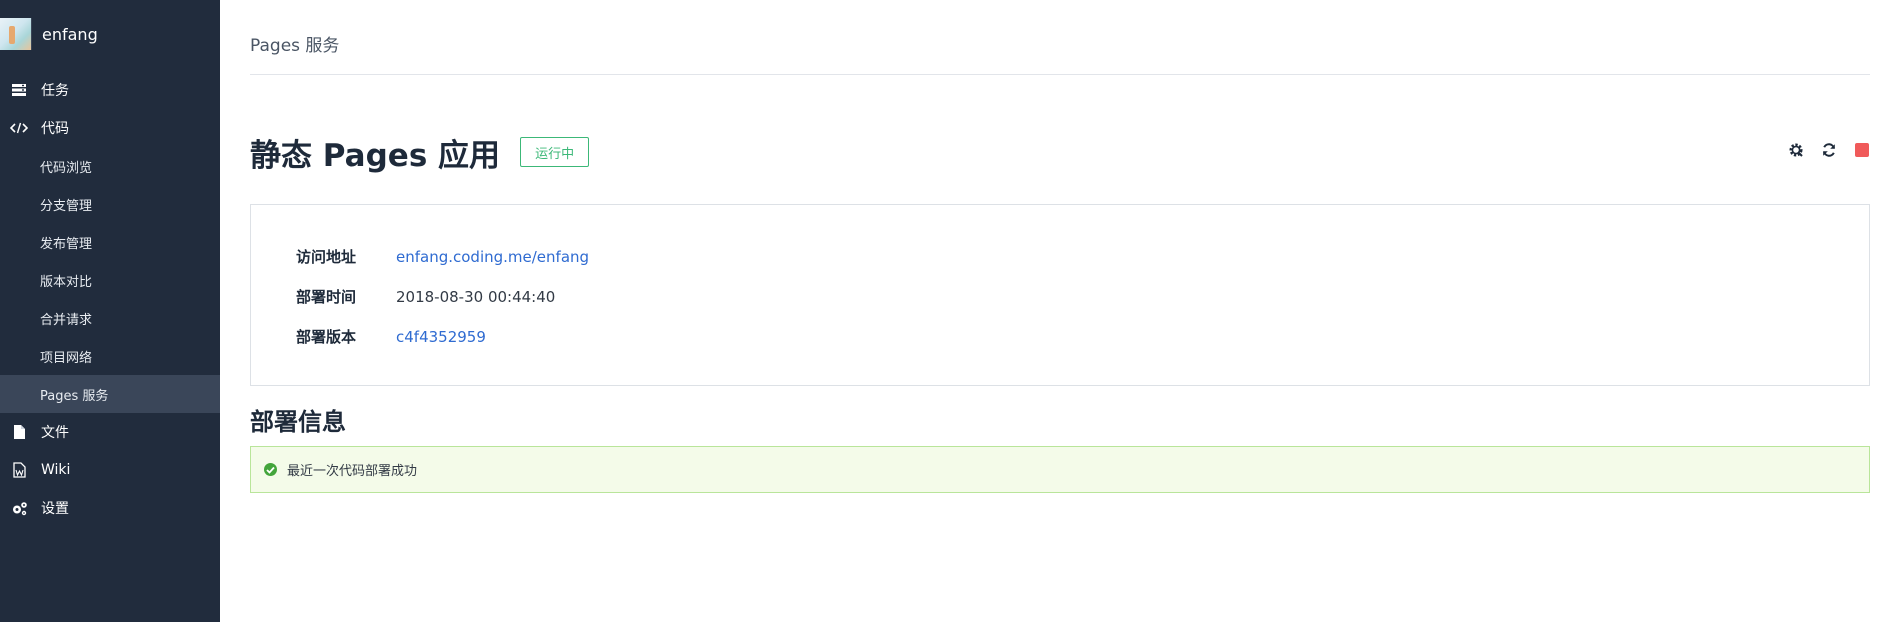  What do you see at coordinates (298, 422) in the screenshot?
I see `deploy-info-title: 部署信息` at bounding box center [298, 422].